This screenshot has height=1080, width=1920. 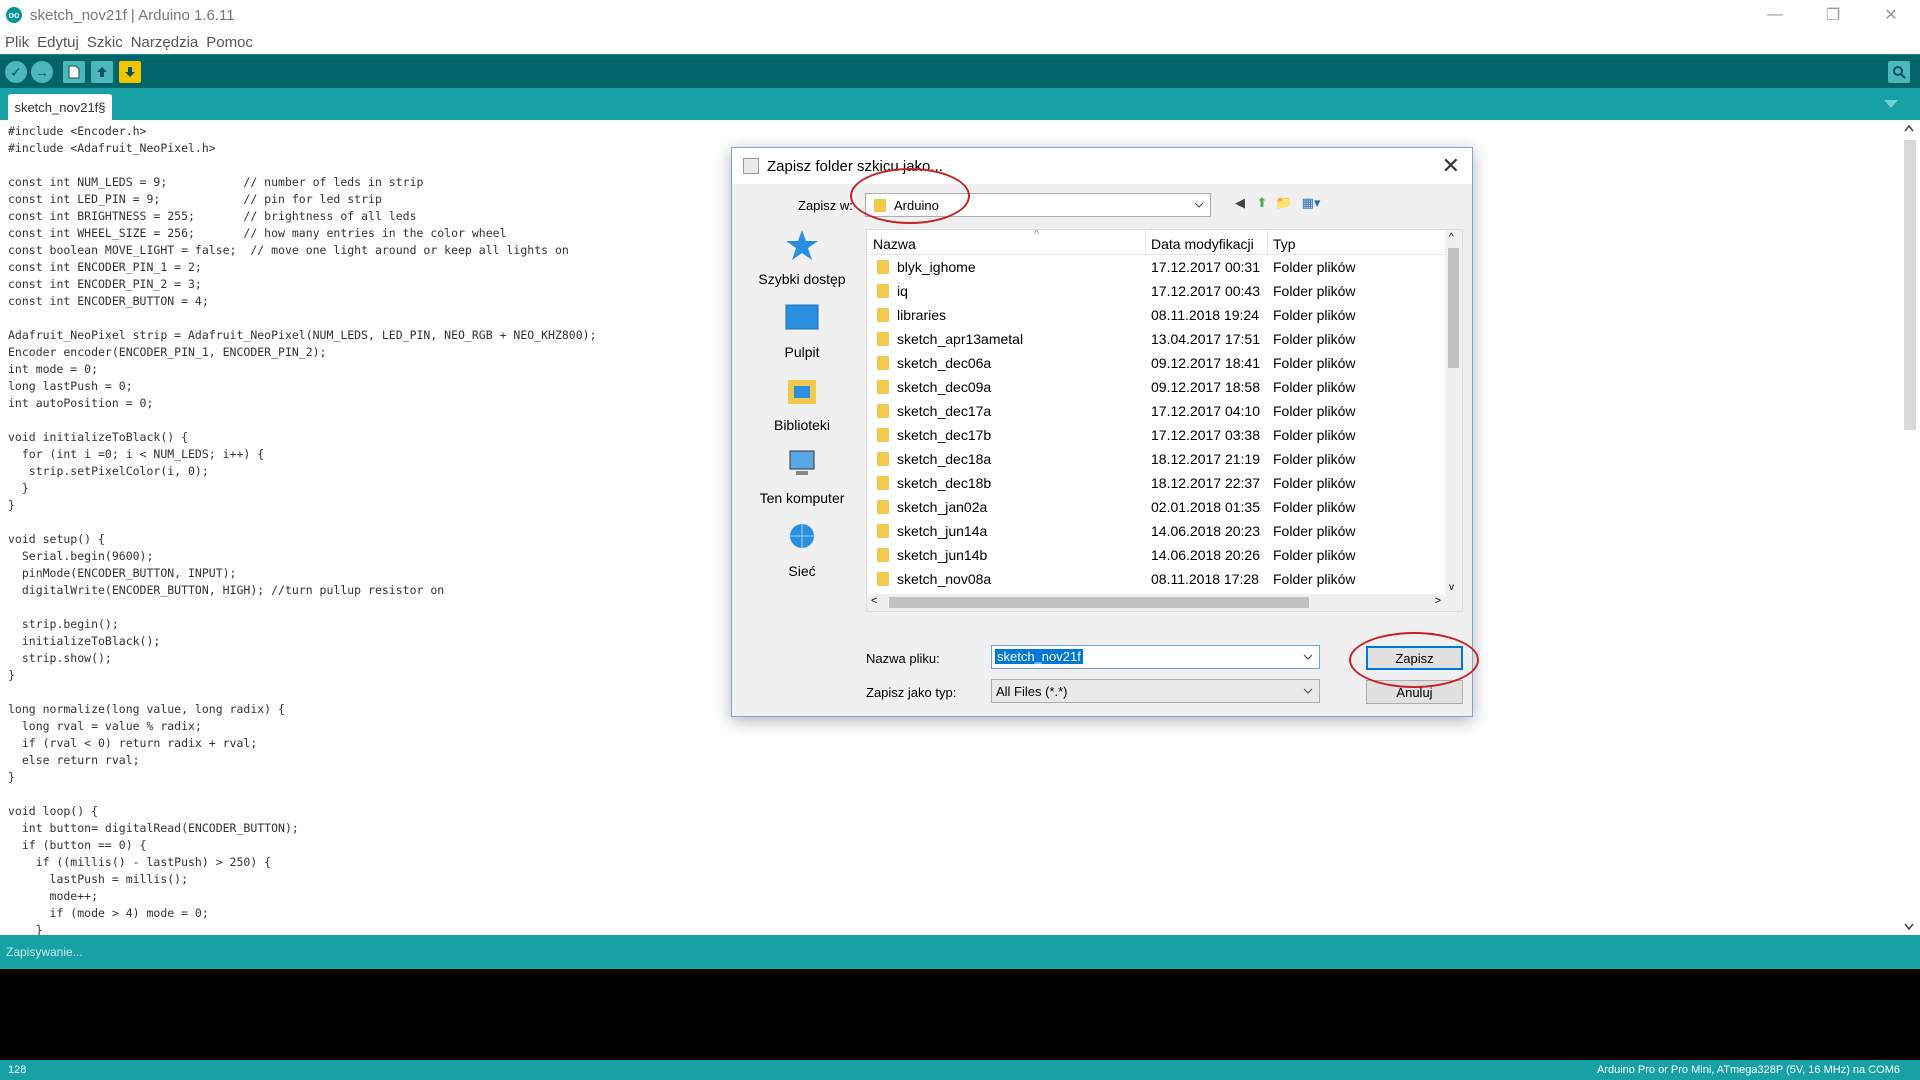 What do you see at coordinates (1205, 315) in the screenshot?
I see `file-date: 08.11.2018 19:24` at bounding box center [1205, 315].